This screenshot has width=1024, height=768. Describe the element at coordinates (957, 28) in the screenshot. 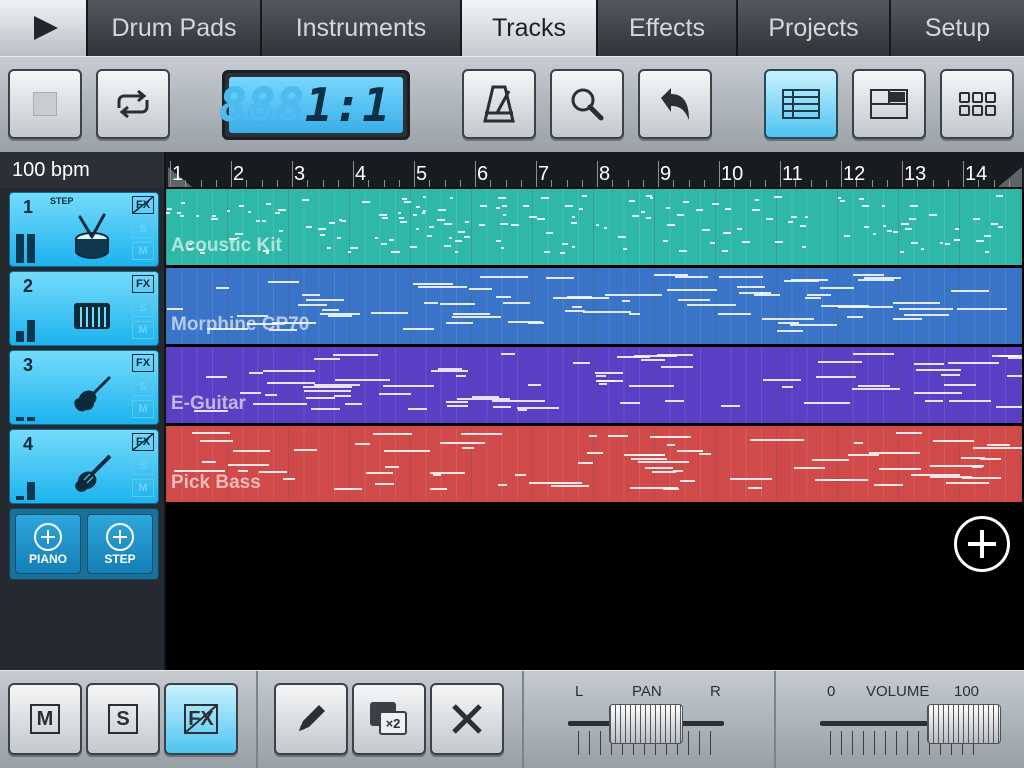

I see `tab-setup: Setup` at that location.